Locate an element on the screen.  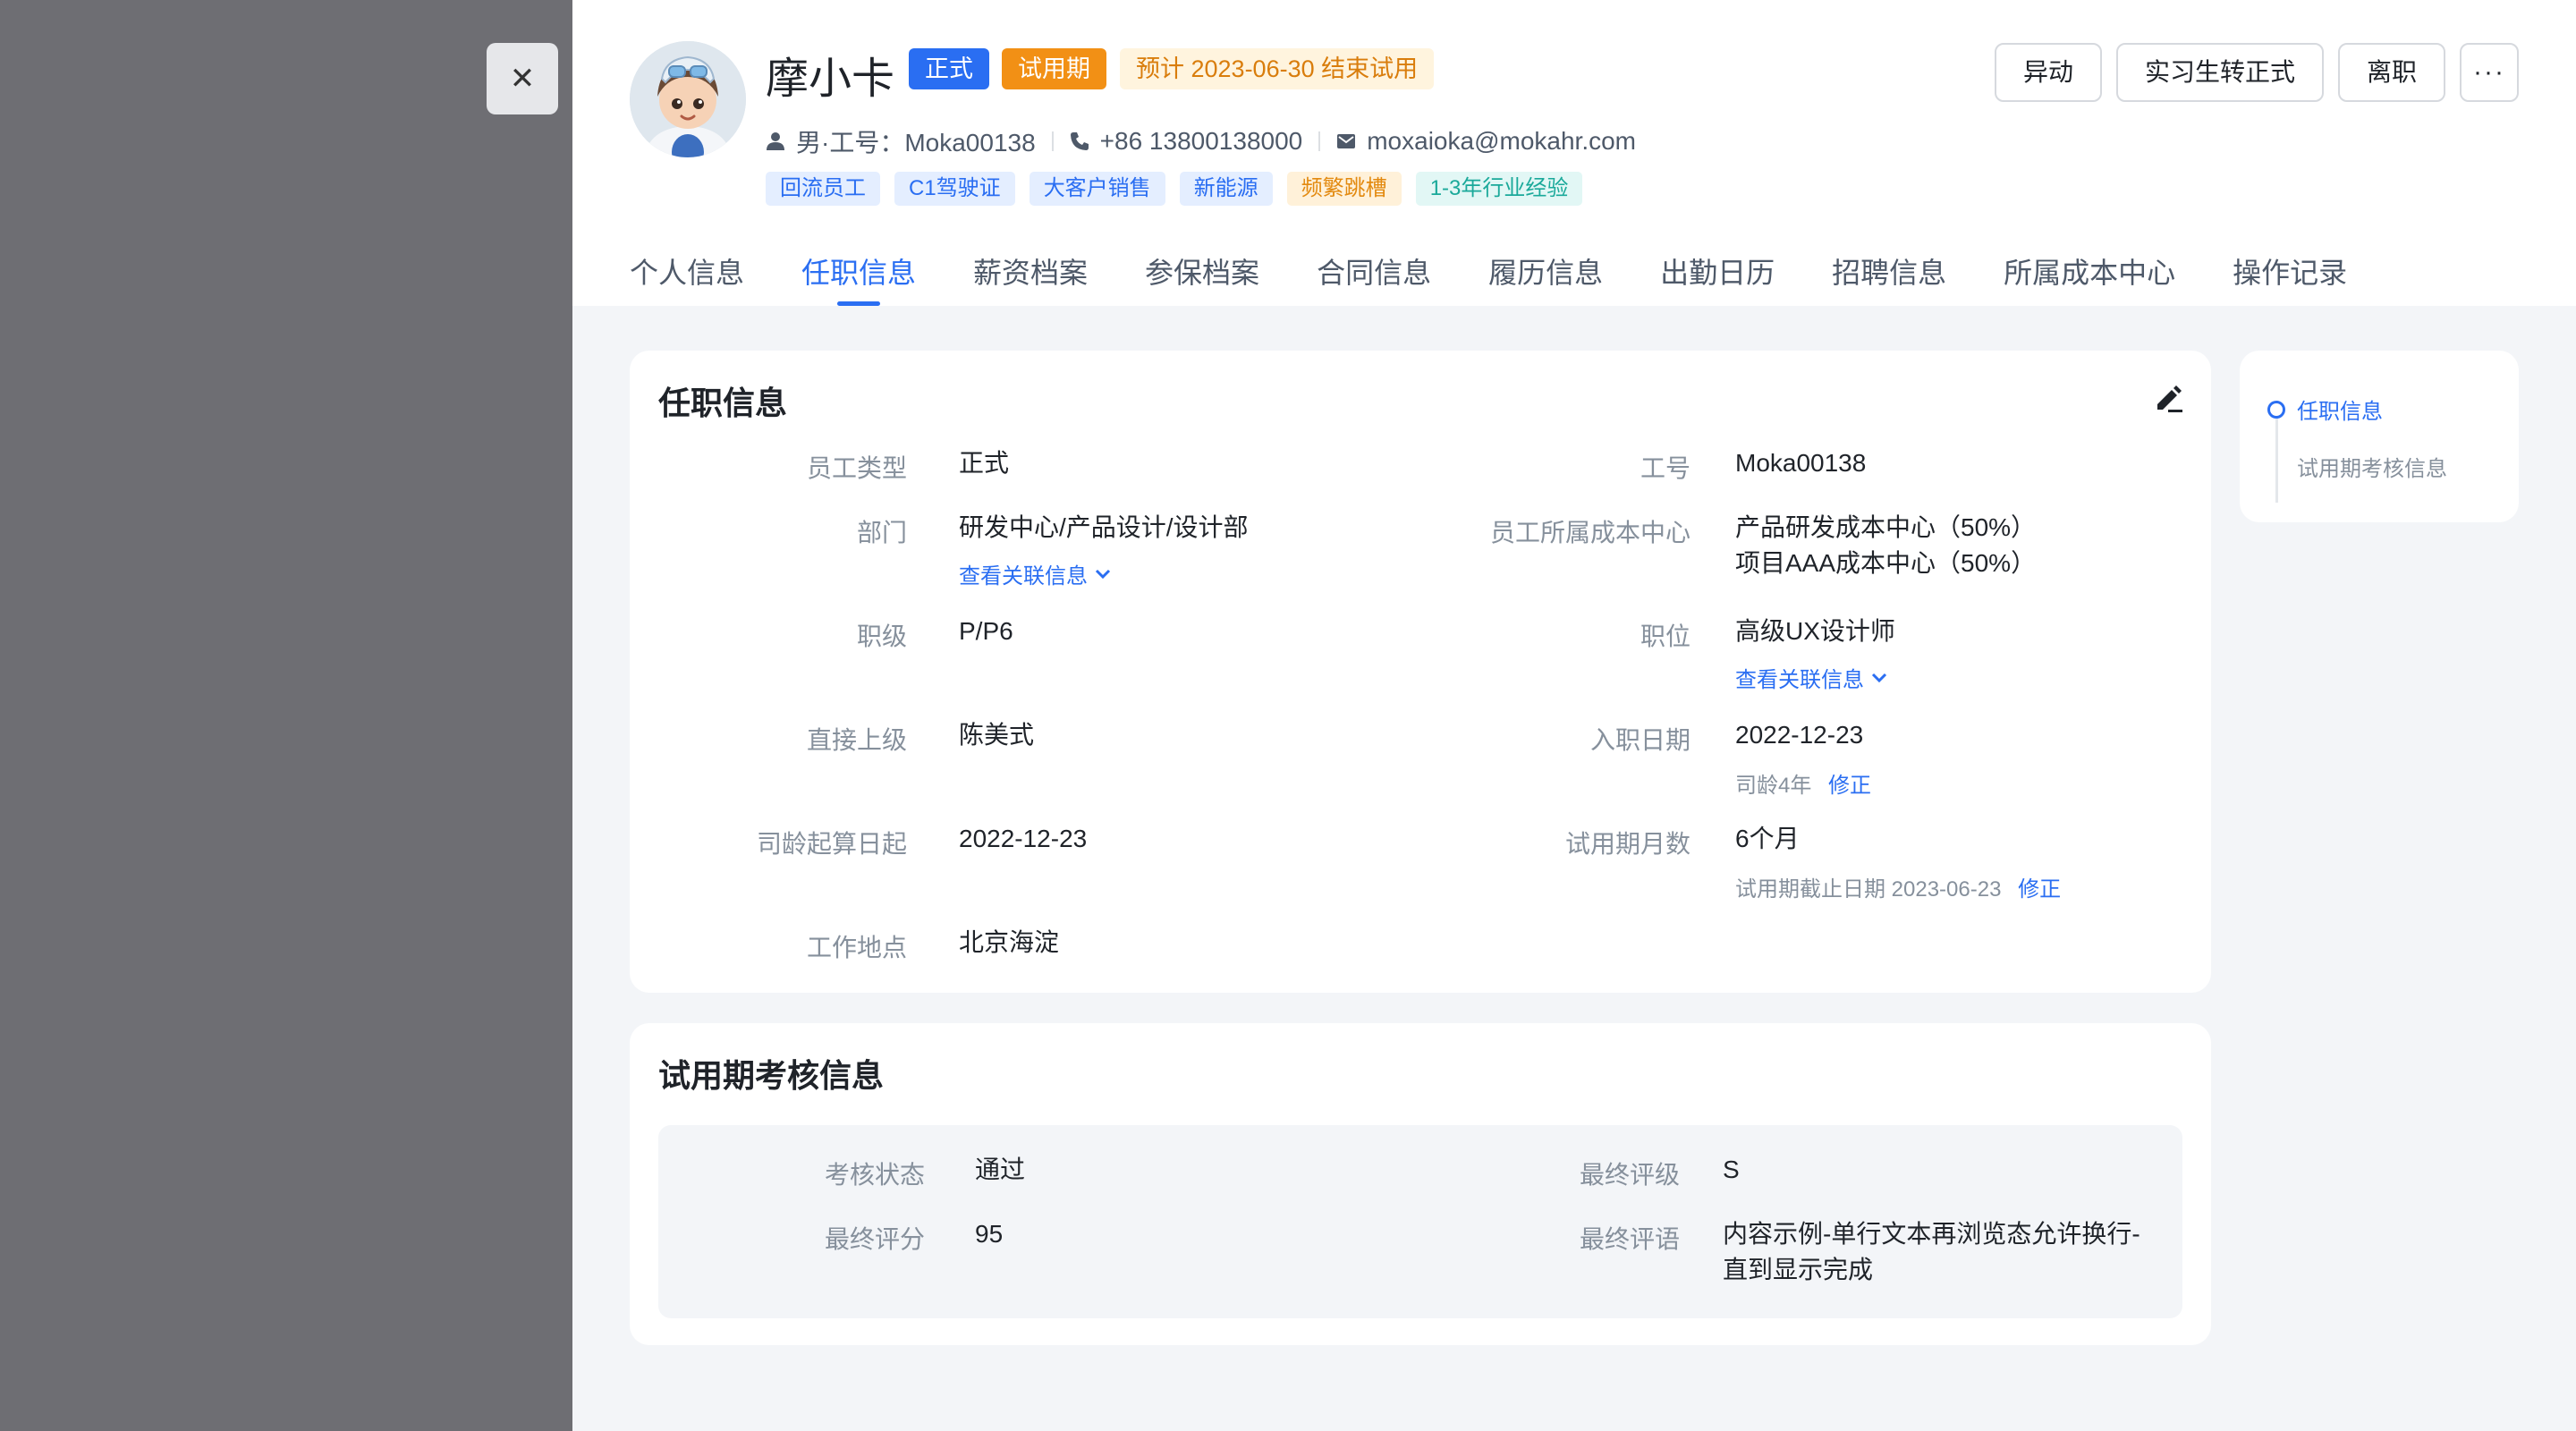
transfer-button: 异动 is located at coordinates (2048, 72).